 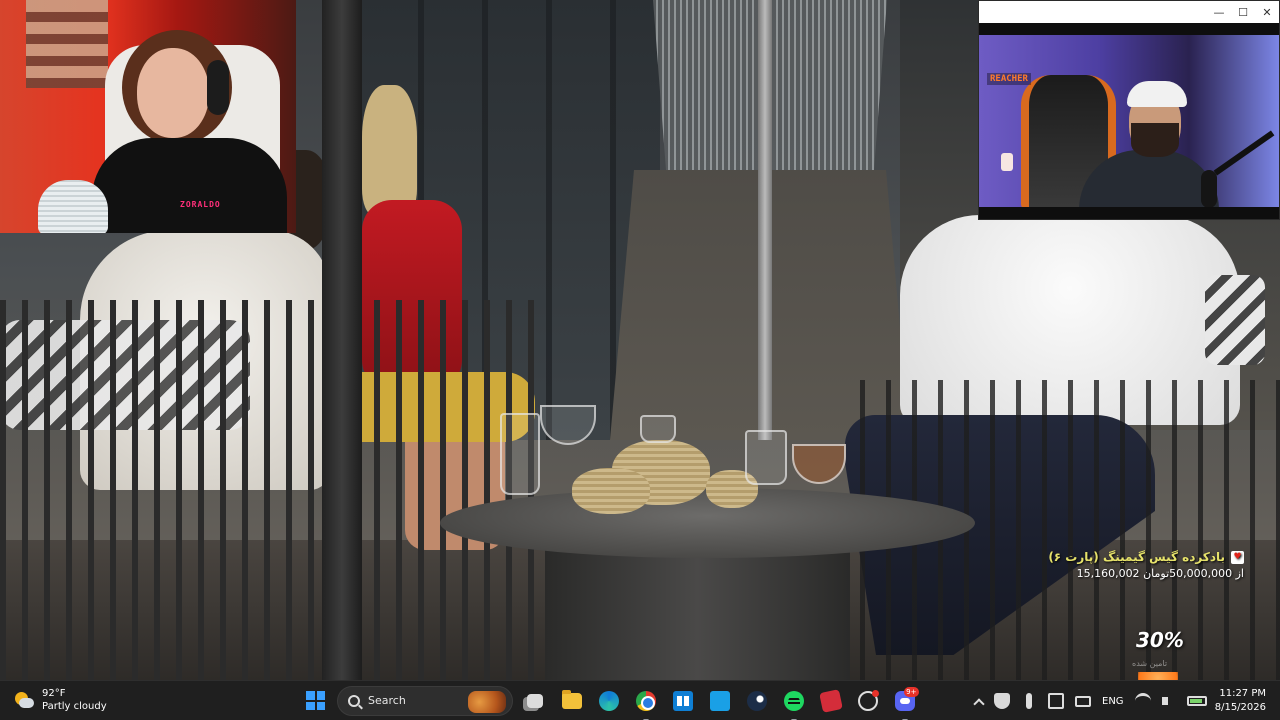 What do you see at coordinates (425, 700) in the screenshot?
I see `taskbar-search: Search` at bounding box center [425, 700].